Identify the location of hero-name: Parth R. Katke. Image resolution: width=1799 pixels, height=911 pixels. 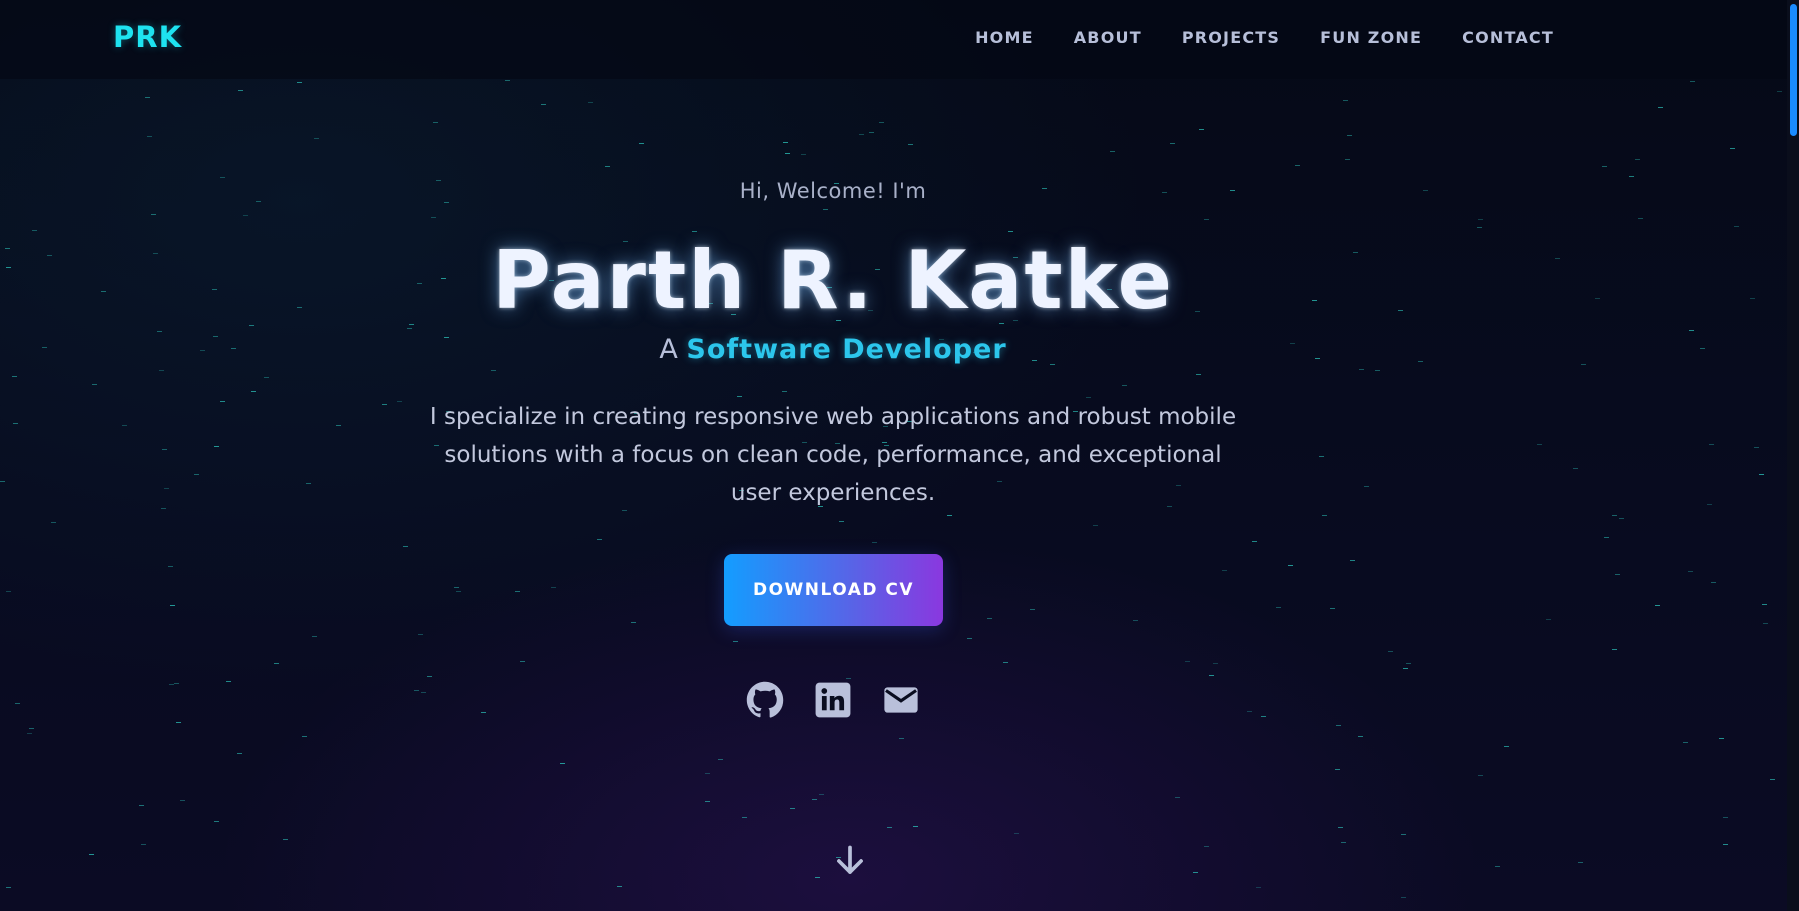
(833, 280).